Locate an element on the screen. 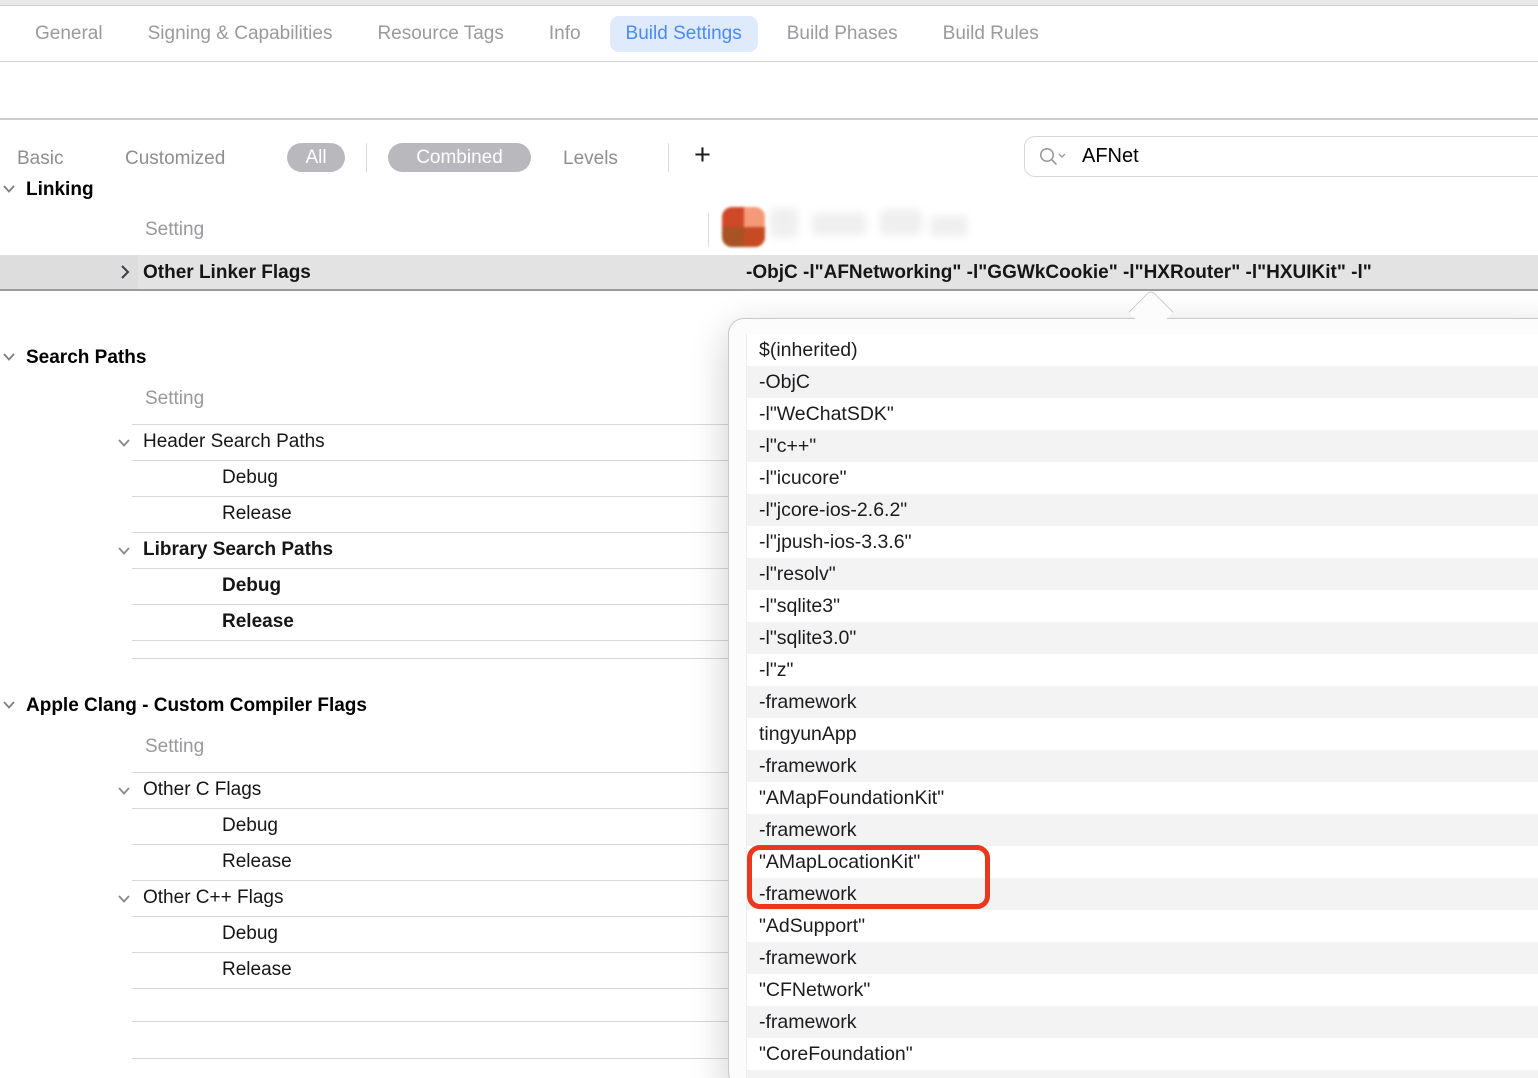 The height and width of the screenshot is (1078, 1538). setting-row: Other C++ Flags is located at coordinates (213, 898).